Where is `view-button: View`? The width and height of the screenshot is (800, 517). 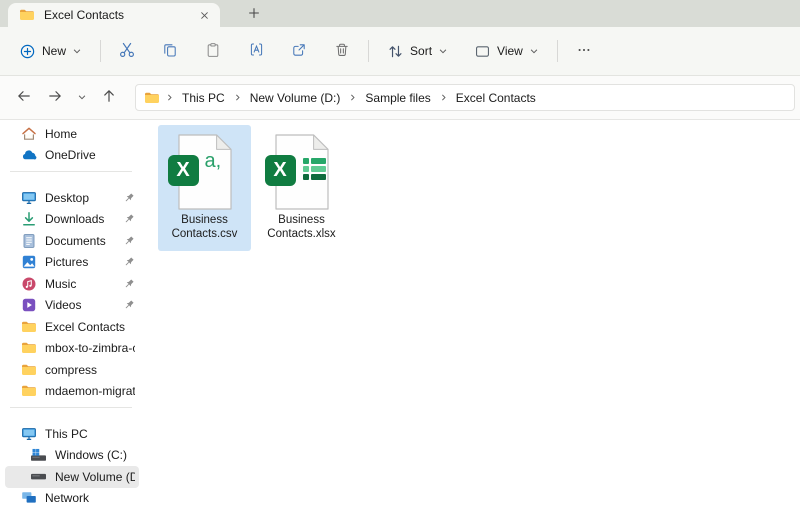 view-button: View is located at coordinates (506, 51).